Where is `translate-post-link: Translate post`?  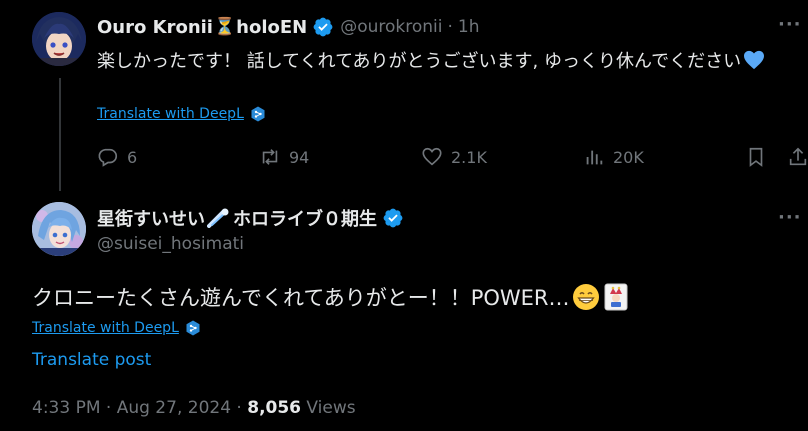
translate-post-link: Translate post is located at coordinates (91, 360).